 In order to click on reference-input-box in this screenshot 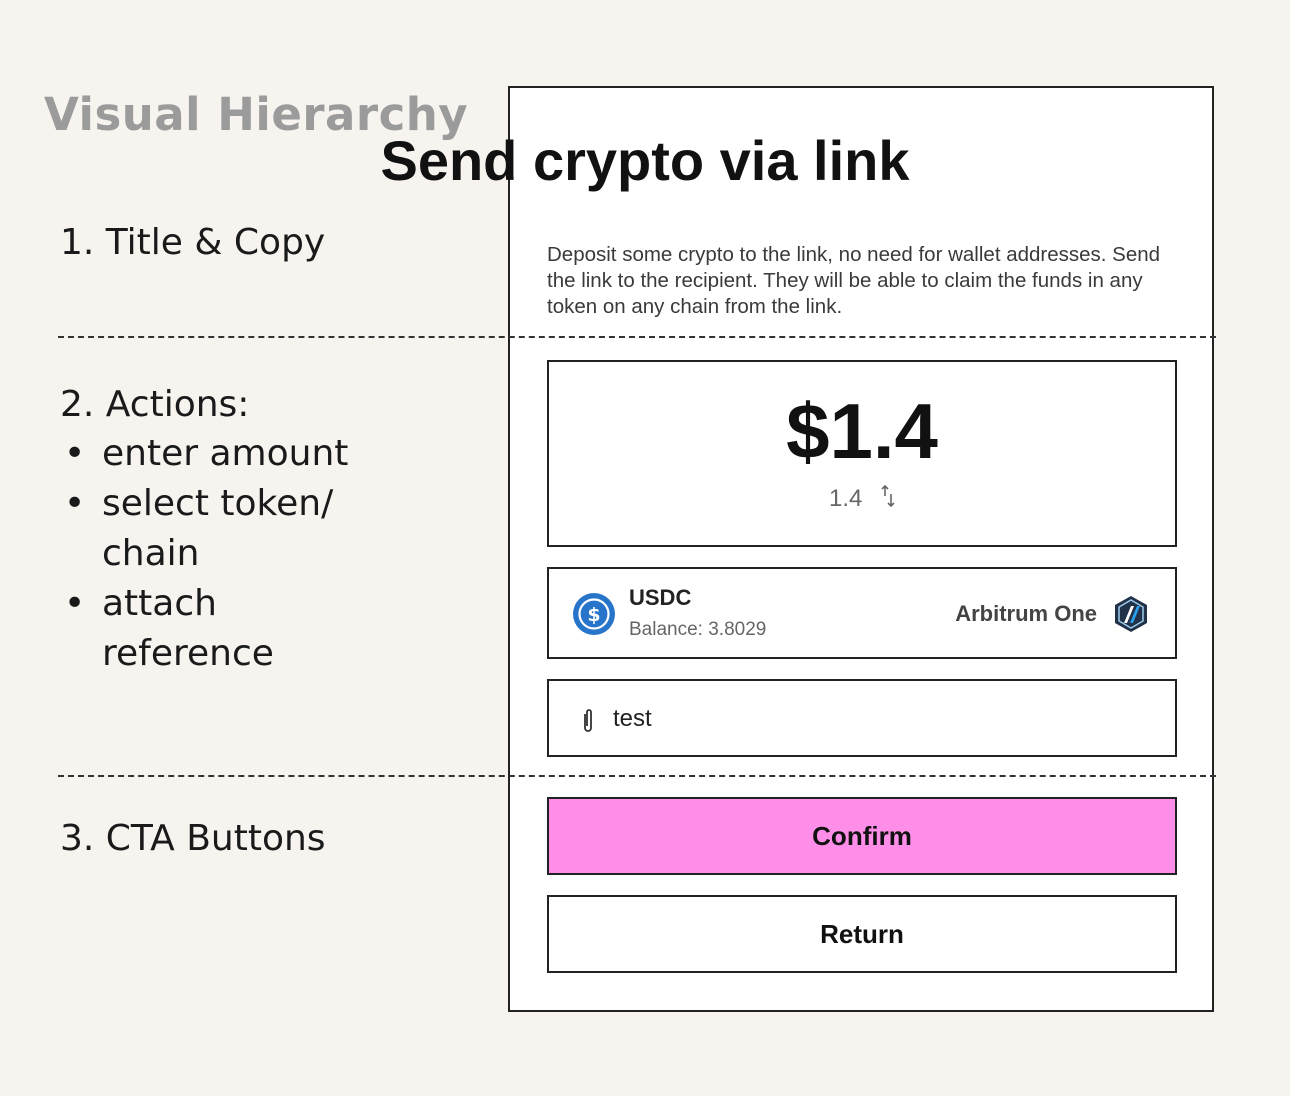, I will do `click(862, 718)`.